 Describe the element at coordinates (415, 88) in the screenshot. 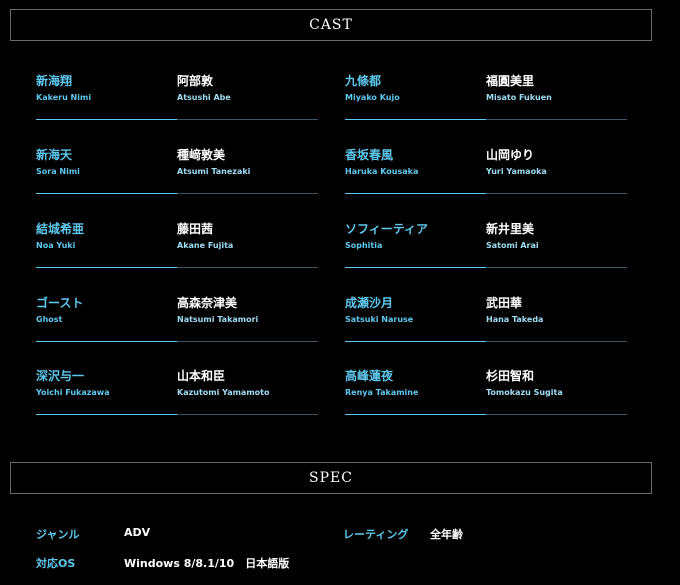

I see `character-entry: 九條都 Miyako Kujo` at that location.